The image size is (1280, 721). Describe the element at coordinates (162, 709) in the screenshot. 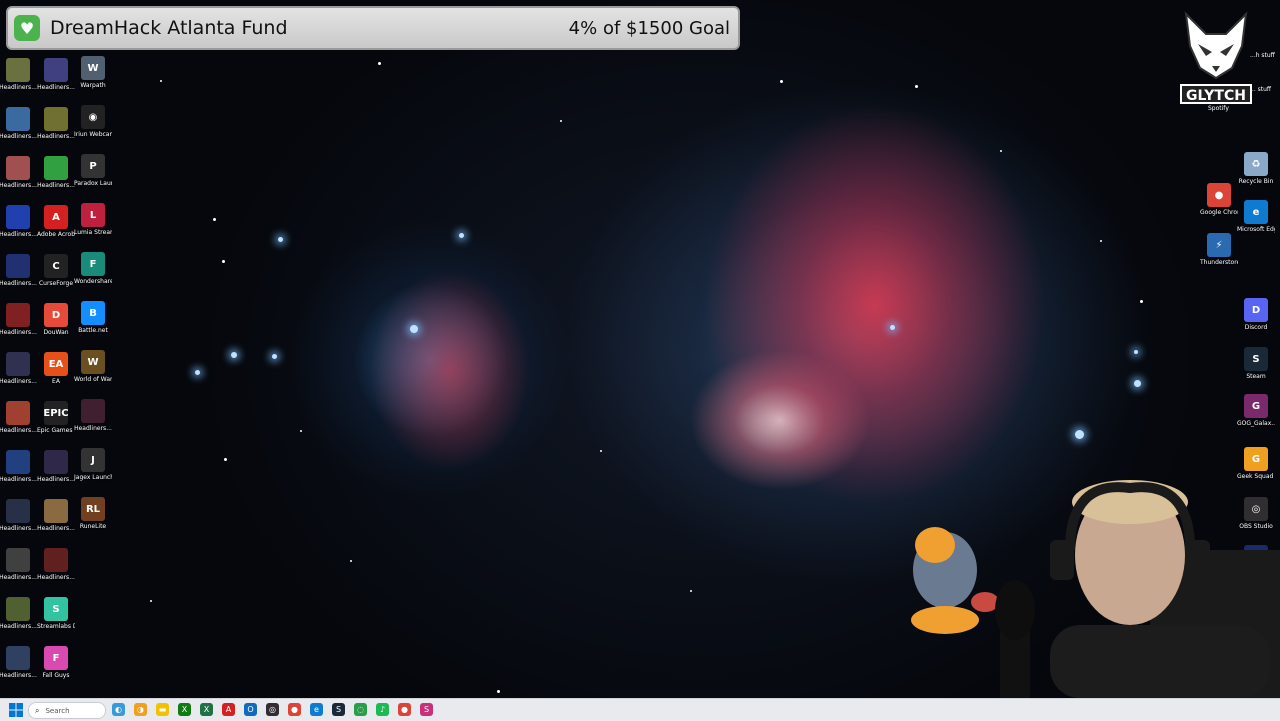

I see `explorer-icon: ▬` at that location.